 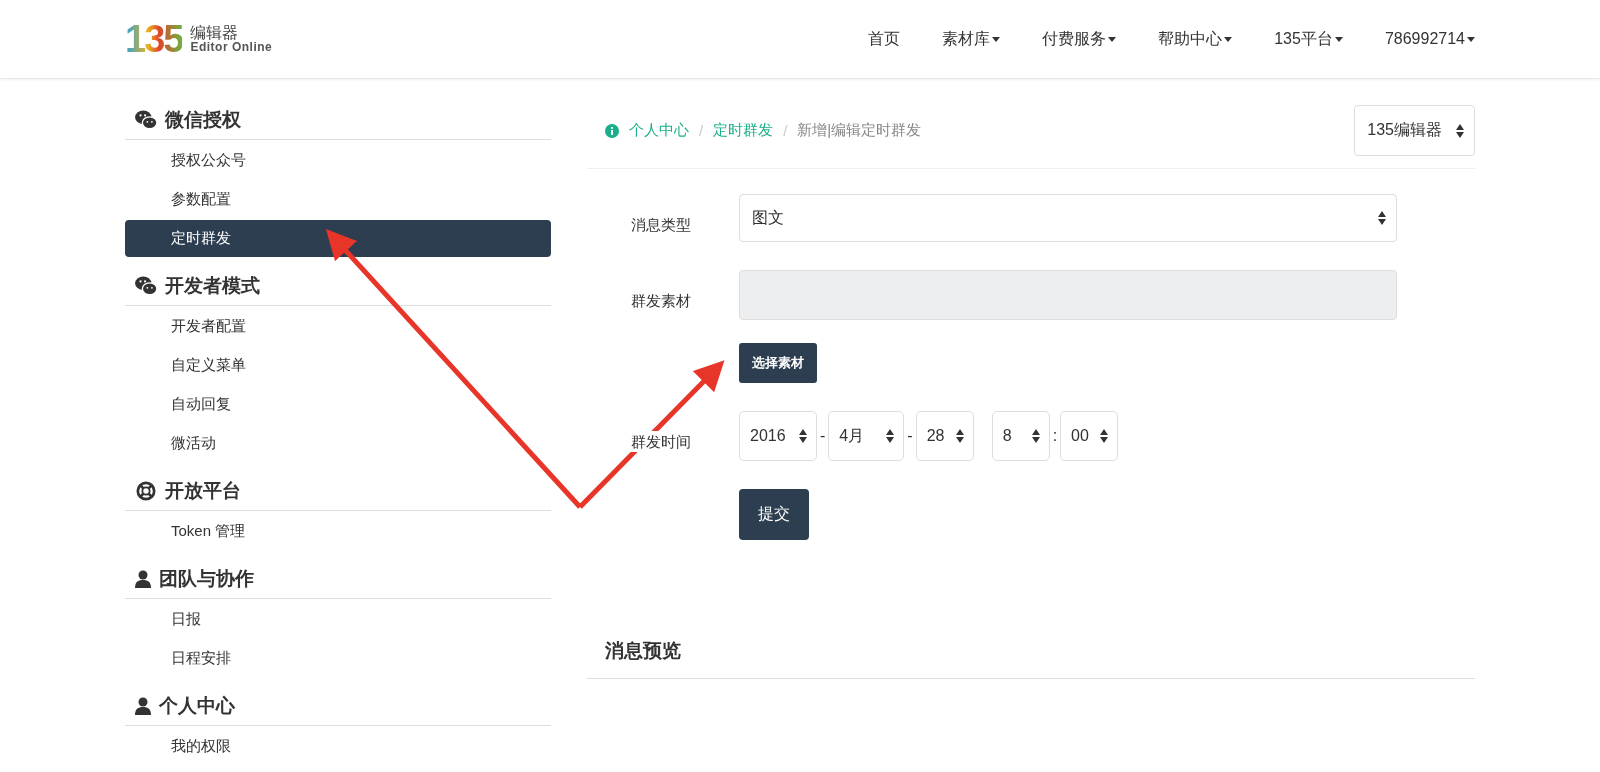 What do you see at coordinates (212, 286) in the screenshot?
I see `sidebar-heading-text: 开发者模式` at bounding box center [212, 286].